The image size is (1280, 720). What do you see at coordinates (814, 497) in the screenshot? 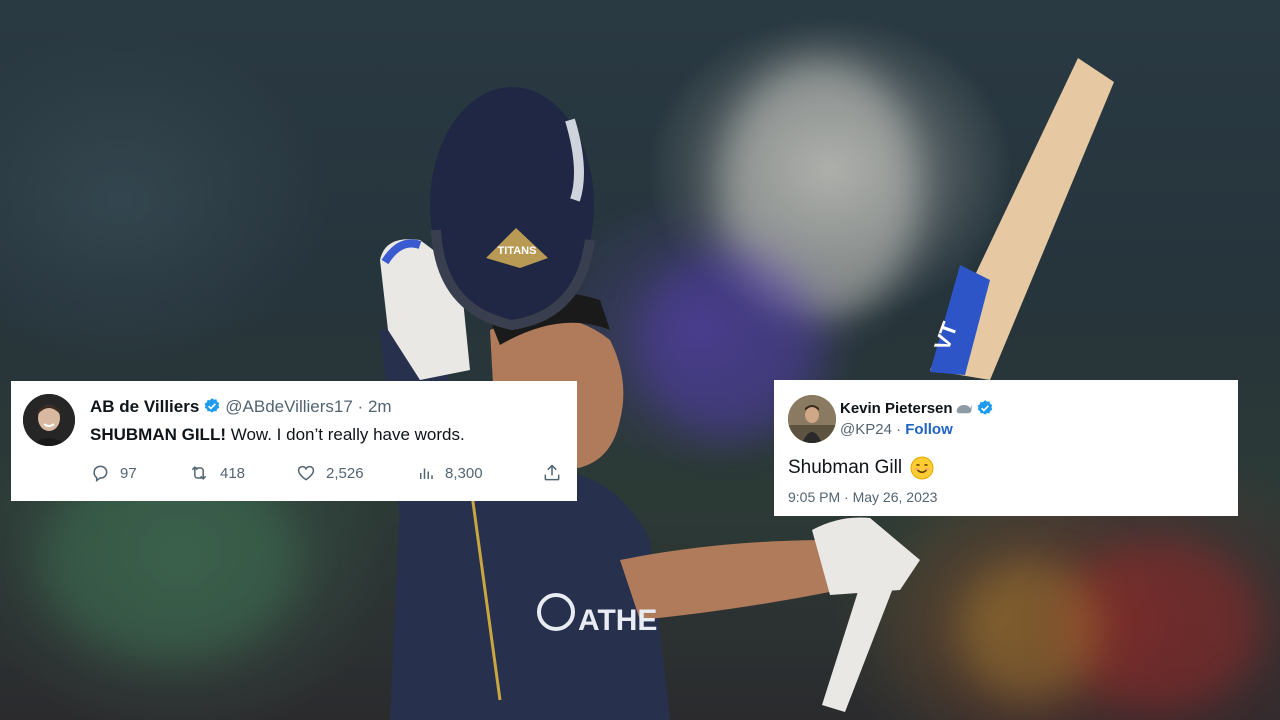
I see `tweet-time: 9:05 PM` at bounding box center [814, 497].